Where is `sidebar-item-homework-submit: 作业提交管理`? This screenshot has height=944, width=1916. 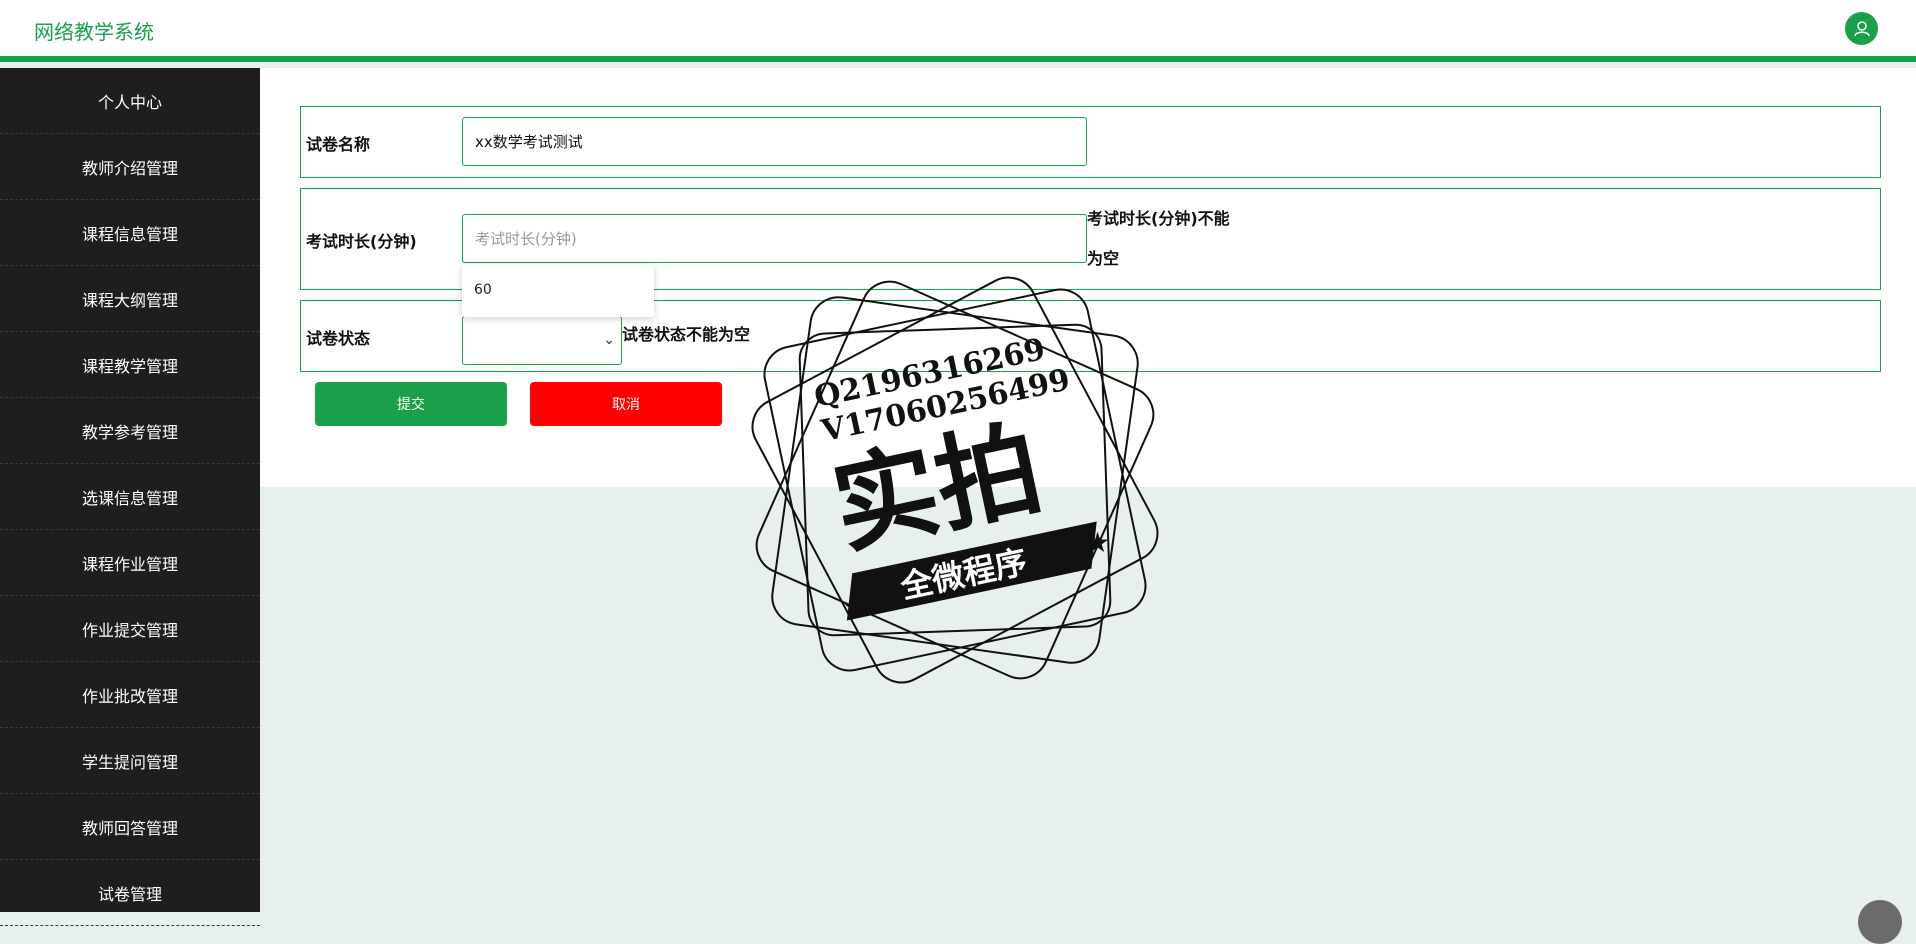 sidebar-item-homework-submit: 作业提交管理 is located at coordinates (130, 629).